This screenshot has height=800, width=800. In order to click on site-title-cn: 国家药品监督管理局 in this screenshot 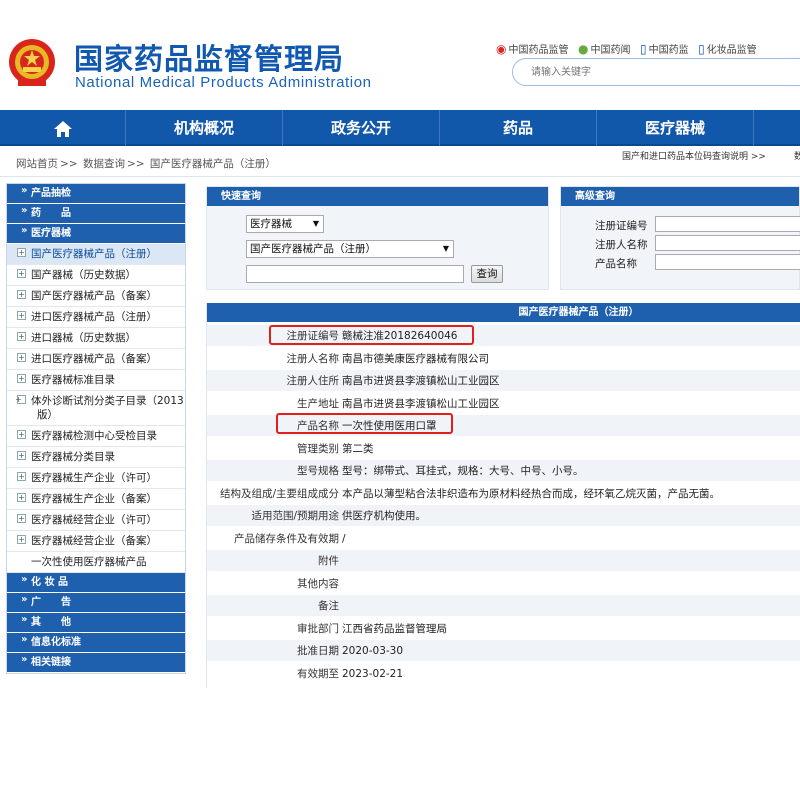, I will do `click(209, 57)`.